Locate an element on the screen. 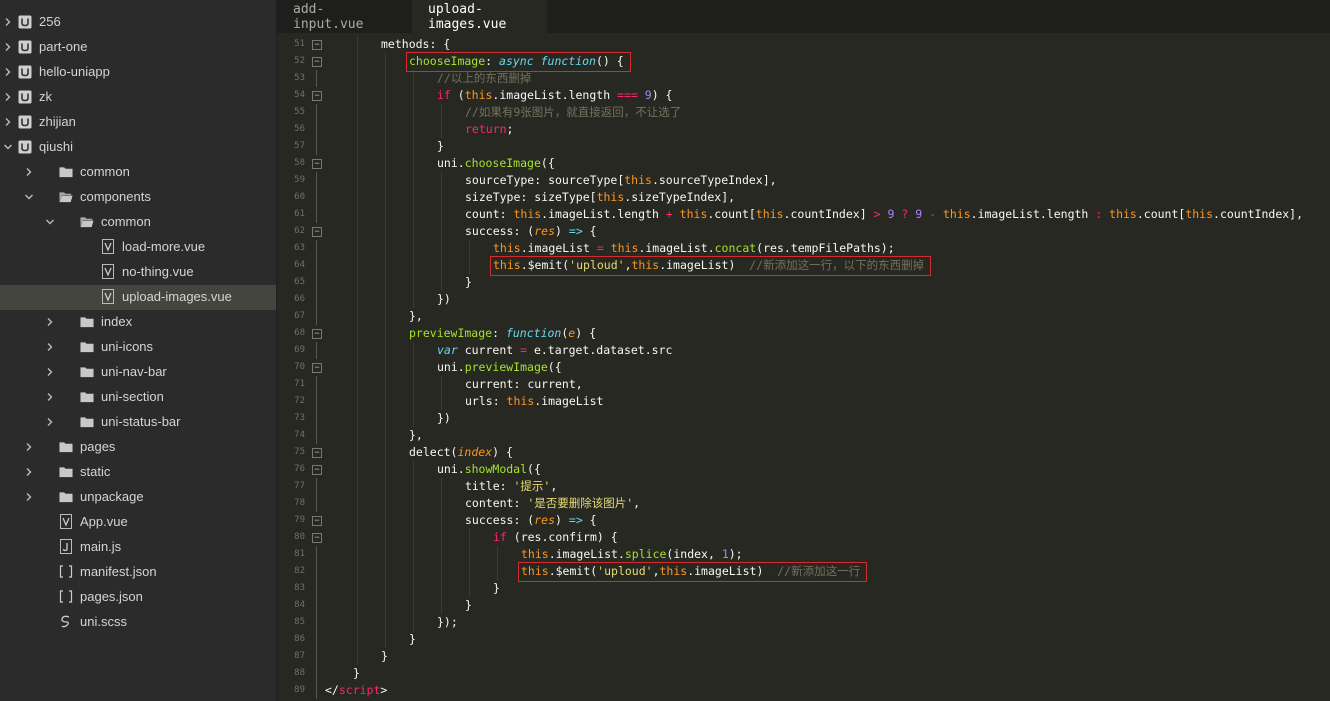  code-line: 52− chooseImage: async function() { is located at coordinates (803, 61).